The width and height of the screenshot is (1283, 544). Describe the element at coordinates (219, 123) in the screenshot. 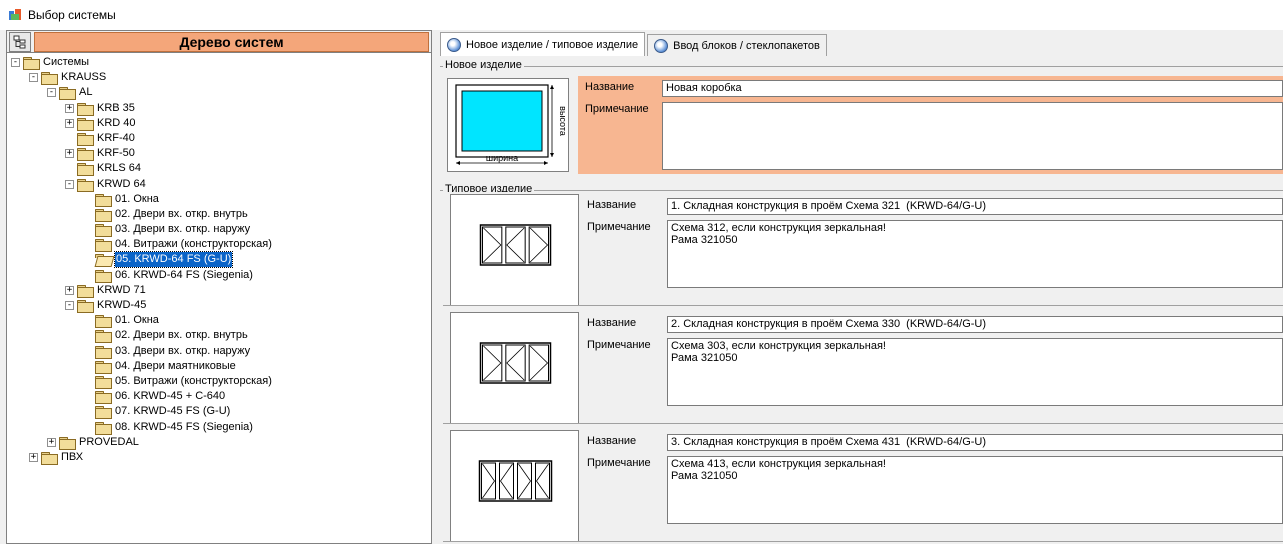

I see `tree-item: + KRD 40` at that location.